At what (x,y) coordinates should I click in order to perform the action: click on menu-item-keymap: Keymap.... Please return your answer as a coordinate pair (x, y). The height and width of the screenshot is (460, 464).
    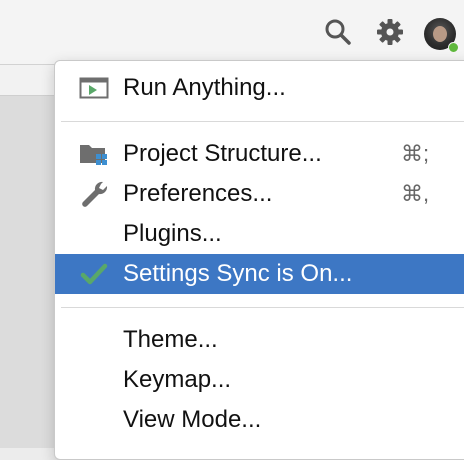
    Looking at the image, I should click on (259, 380).